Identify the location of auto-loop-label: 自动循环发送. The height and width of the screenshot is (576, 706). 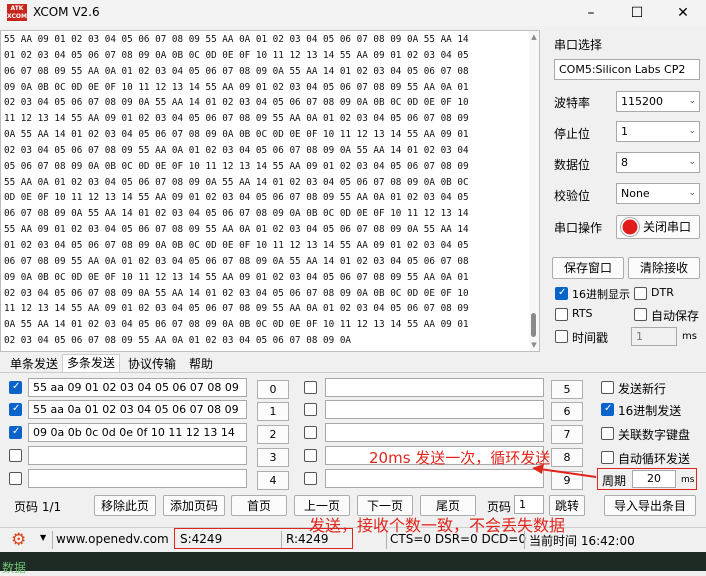
(654, 459).